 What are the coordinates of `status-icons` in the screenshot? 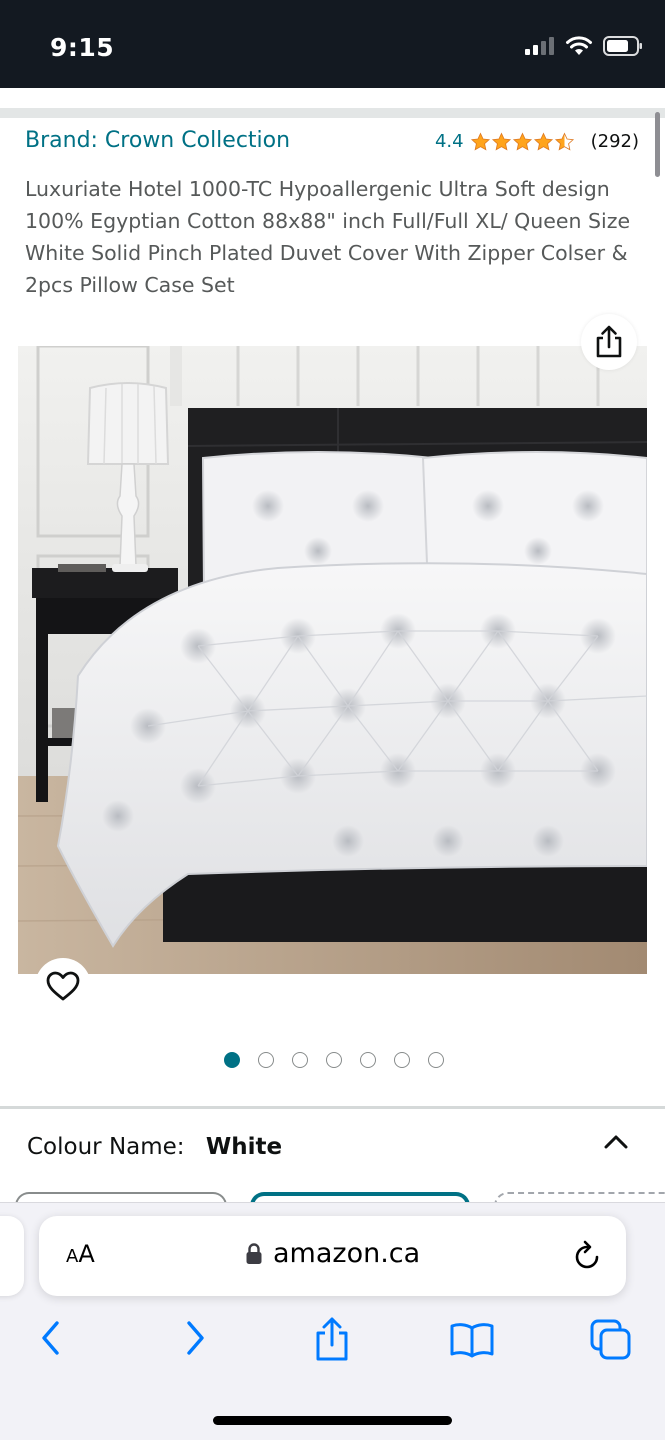 It's located at (584, 46).